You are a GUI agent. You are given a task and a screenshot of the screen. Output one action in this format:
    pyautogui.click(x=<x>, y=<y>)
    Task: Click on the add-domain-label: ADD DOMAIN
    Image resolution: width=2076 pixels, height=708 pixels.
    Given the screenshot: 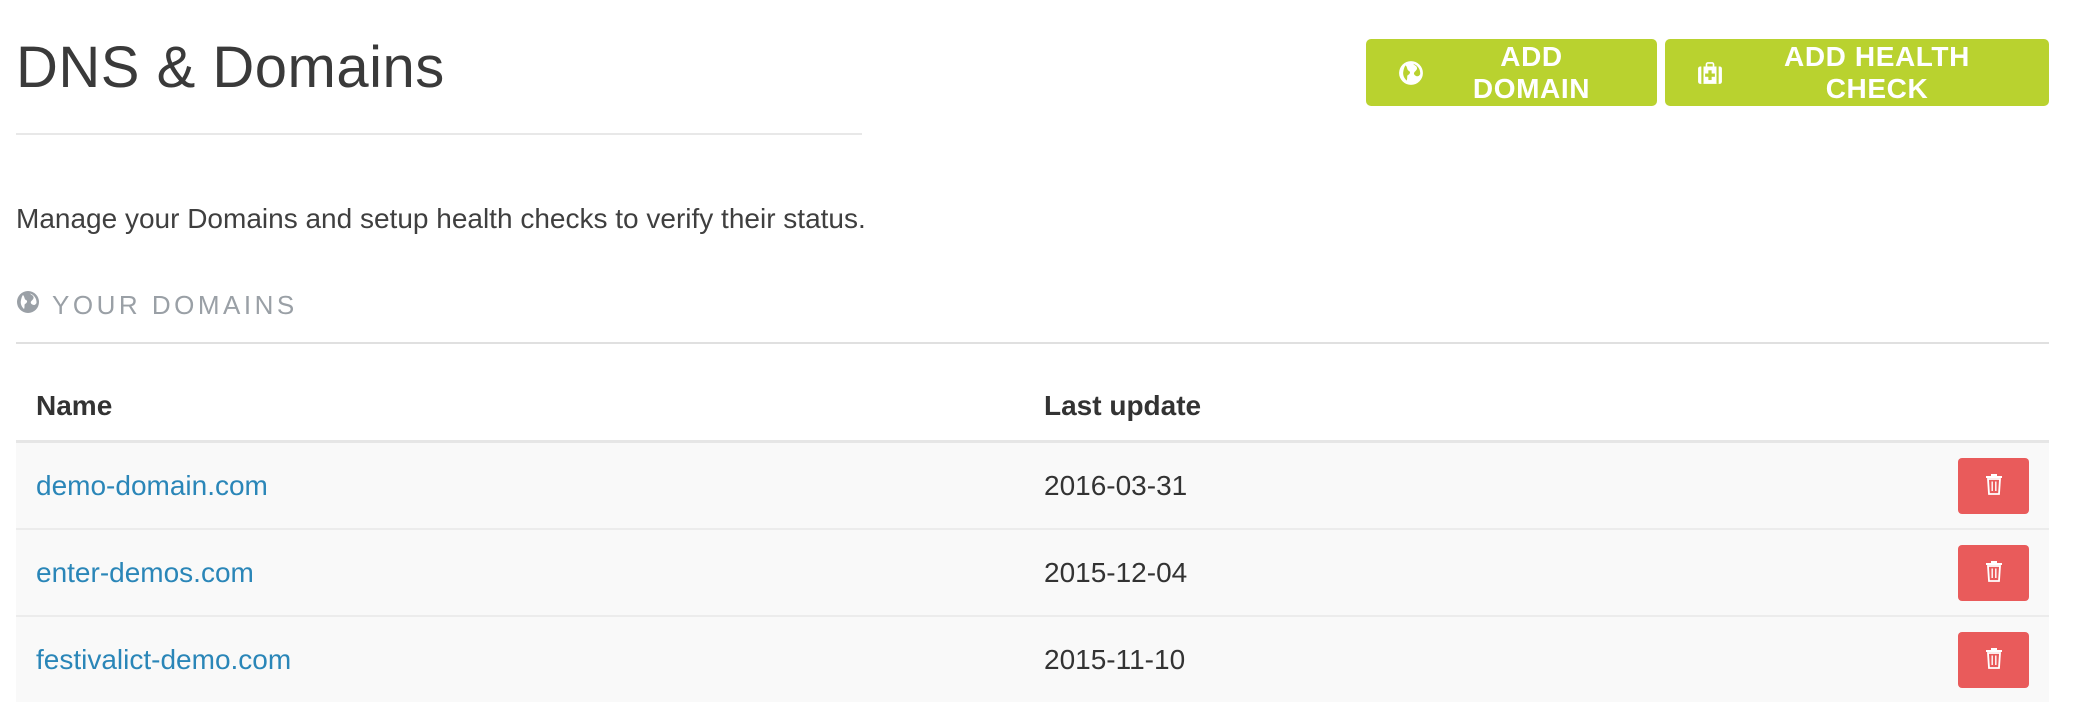 What is the action you would take?
    pyautogui.click(x=1531, y=72)
    